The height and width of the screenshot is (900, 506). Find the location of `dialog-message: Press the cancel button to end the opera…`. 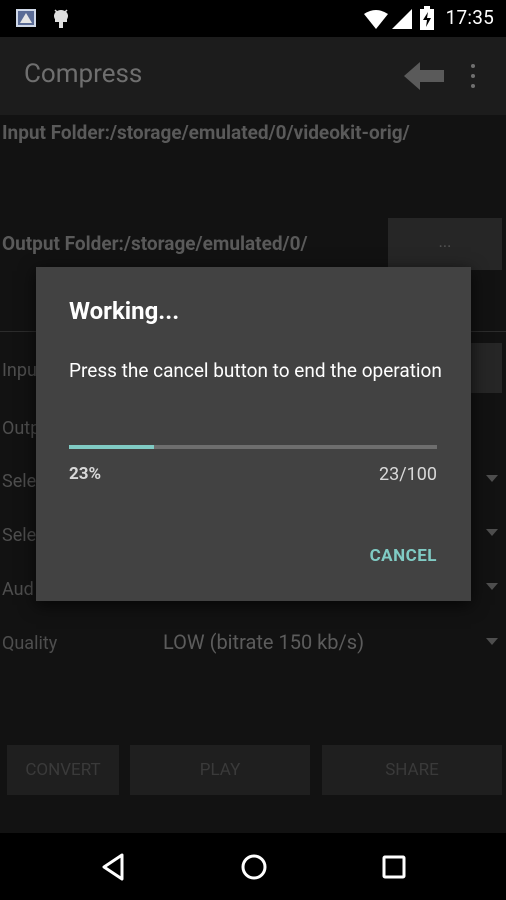

dialog-message: Press the cancel button to end the opera… is located at coordinates (255, 370).